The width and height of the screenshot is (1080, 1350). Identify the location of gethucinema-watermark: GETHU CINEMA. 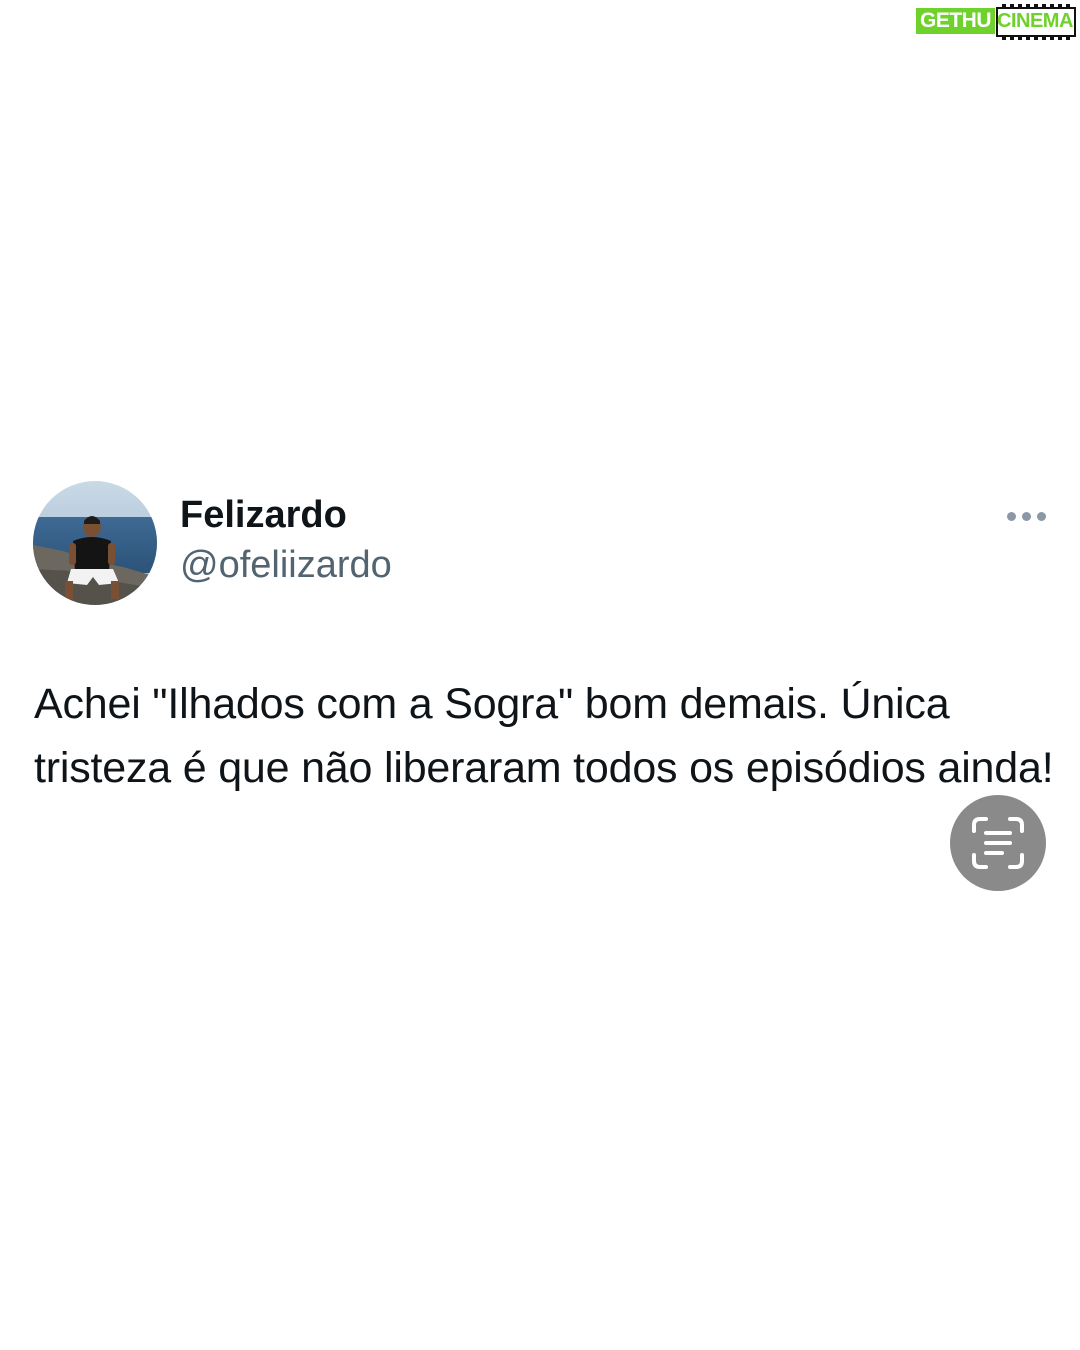
(997, 22).